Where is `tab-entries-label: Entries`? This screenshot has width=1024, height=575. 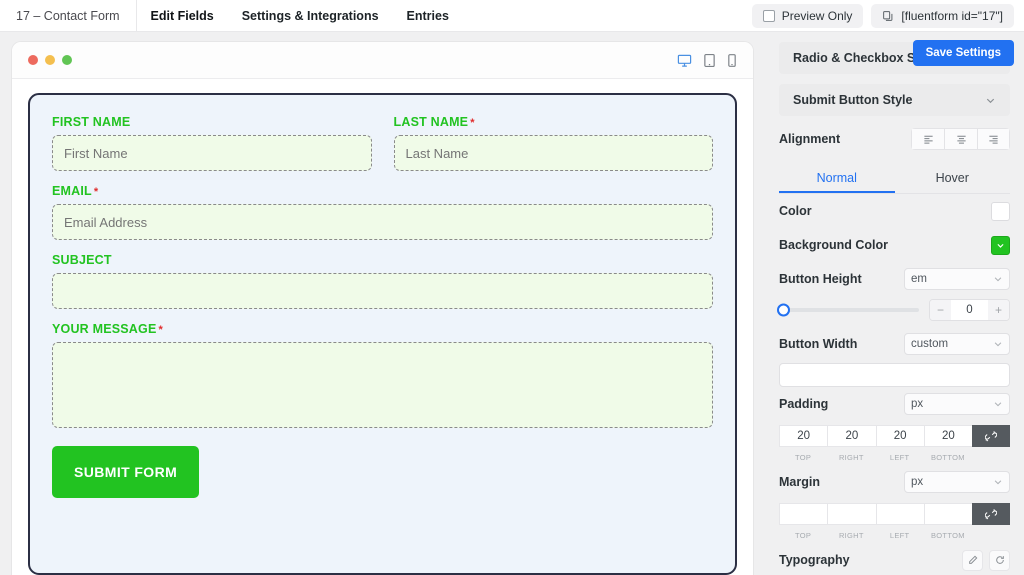
tab-entries-label: Entries is located at coordinates (427, 15).